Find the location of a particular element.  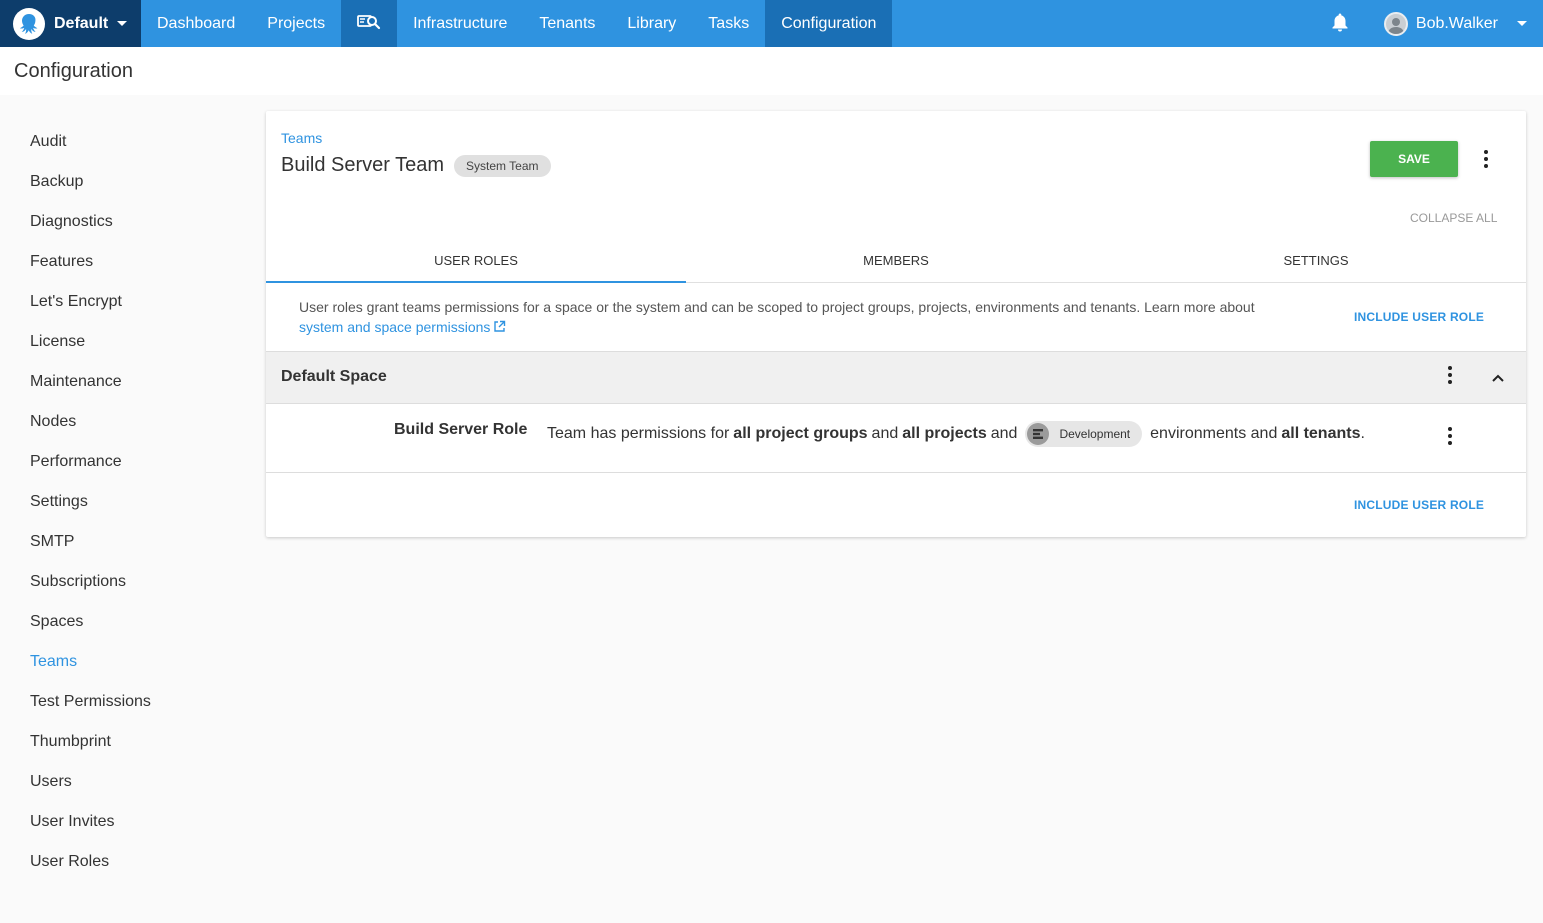

tab-user-roles: USER ROLES is located at coordinates (476, 261).